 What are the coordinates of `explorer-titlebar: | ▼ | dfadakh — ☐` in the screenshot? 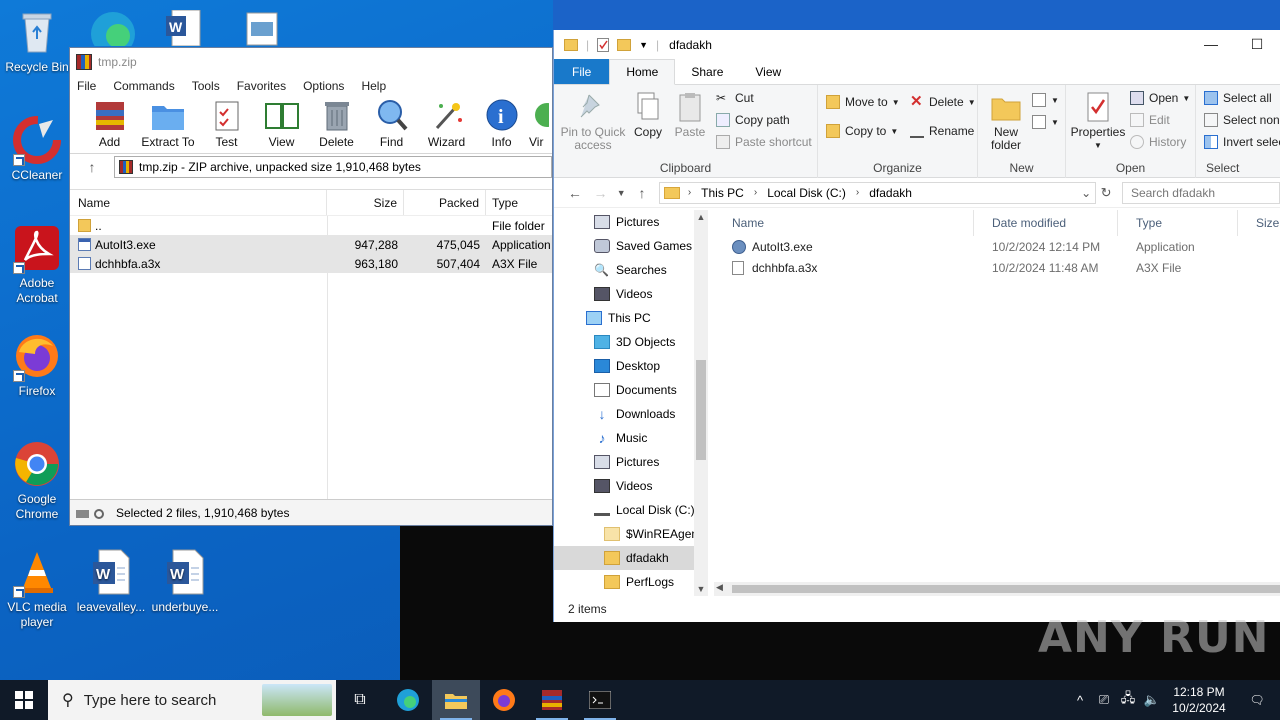 It's located at (917, 44).